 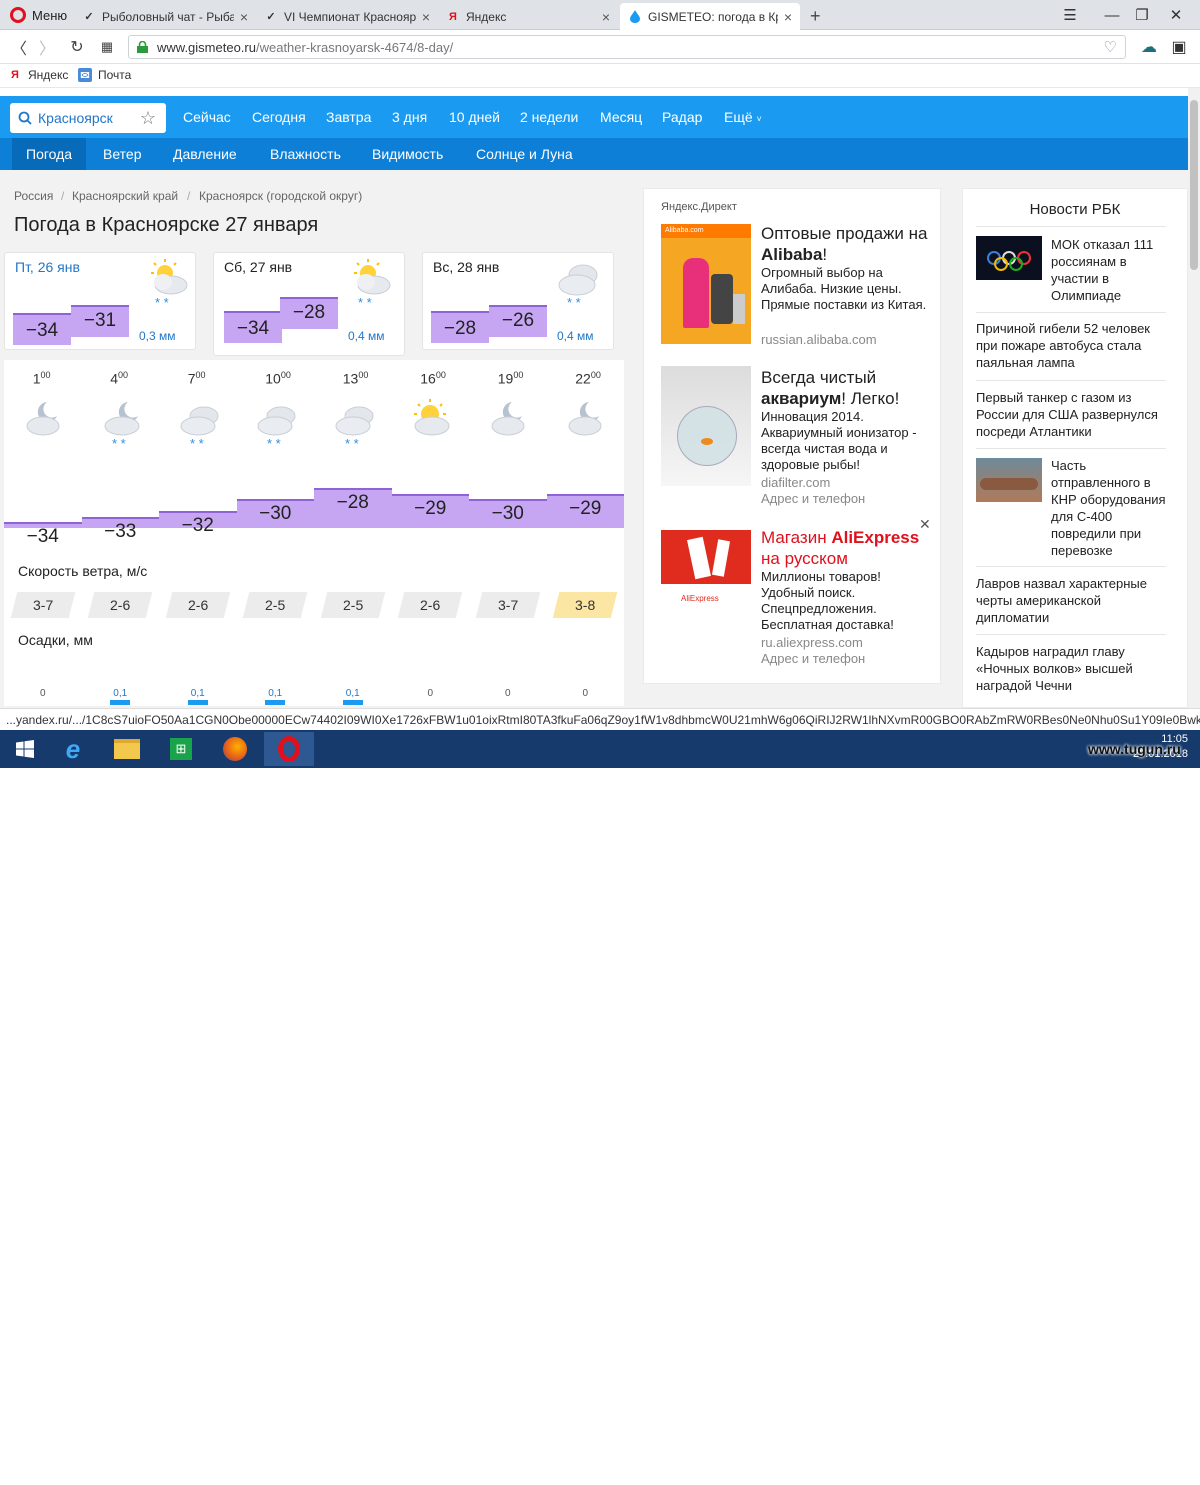 What do you see at coordinates (528, 16) in the screenshot?
I see `tab-yandex: Я Яндекс ×` at bounding box center [528, 16].